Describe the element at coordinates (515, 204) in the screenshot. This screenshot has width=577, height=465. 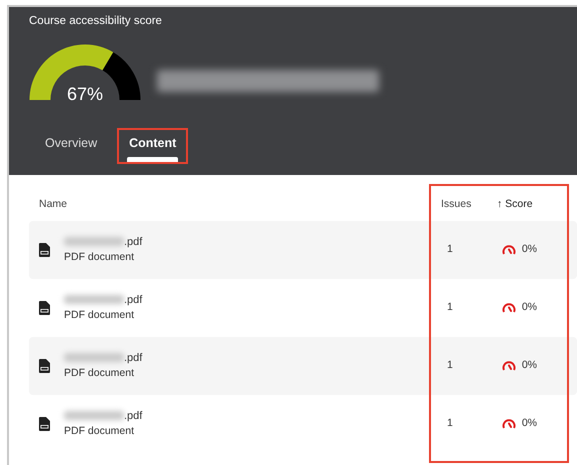
I see `column-header: ↑ Score` at that location.